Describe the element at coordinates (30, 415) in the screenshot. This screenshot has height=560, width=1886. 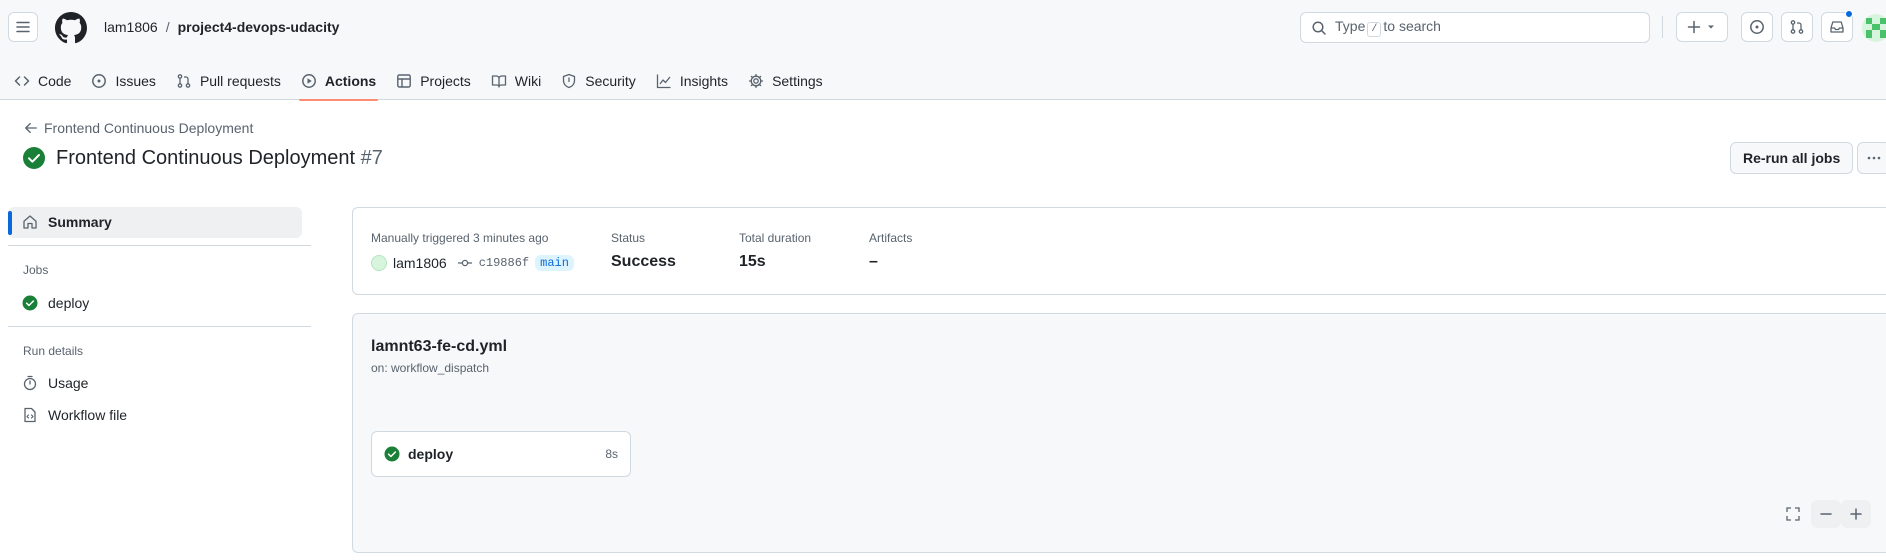
I see `file-code-icon` at that location.